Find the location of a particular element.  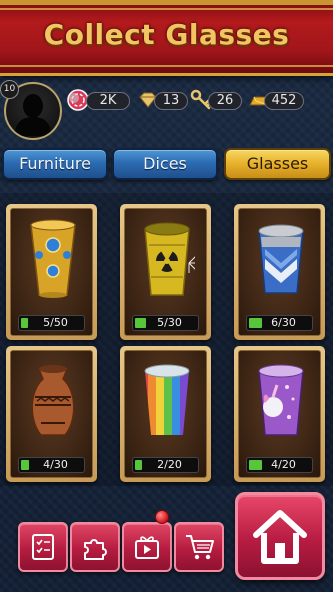

radioactive-cup-icon is located at coordinates (169, 259).